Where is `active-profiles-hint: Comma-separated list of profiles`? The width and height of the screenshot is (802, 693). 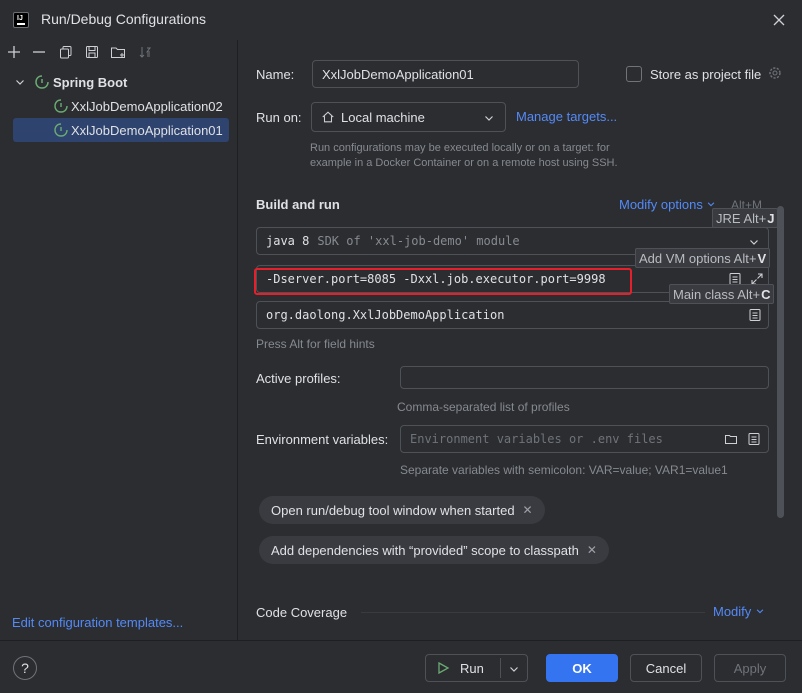
active-profiles-hint: Comma-separated list of profiles is located at coordinates (483, 407).